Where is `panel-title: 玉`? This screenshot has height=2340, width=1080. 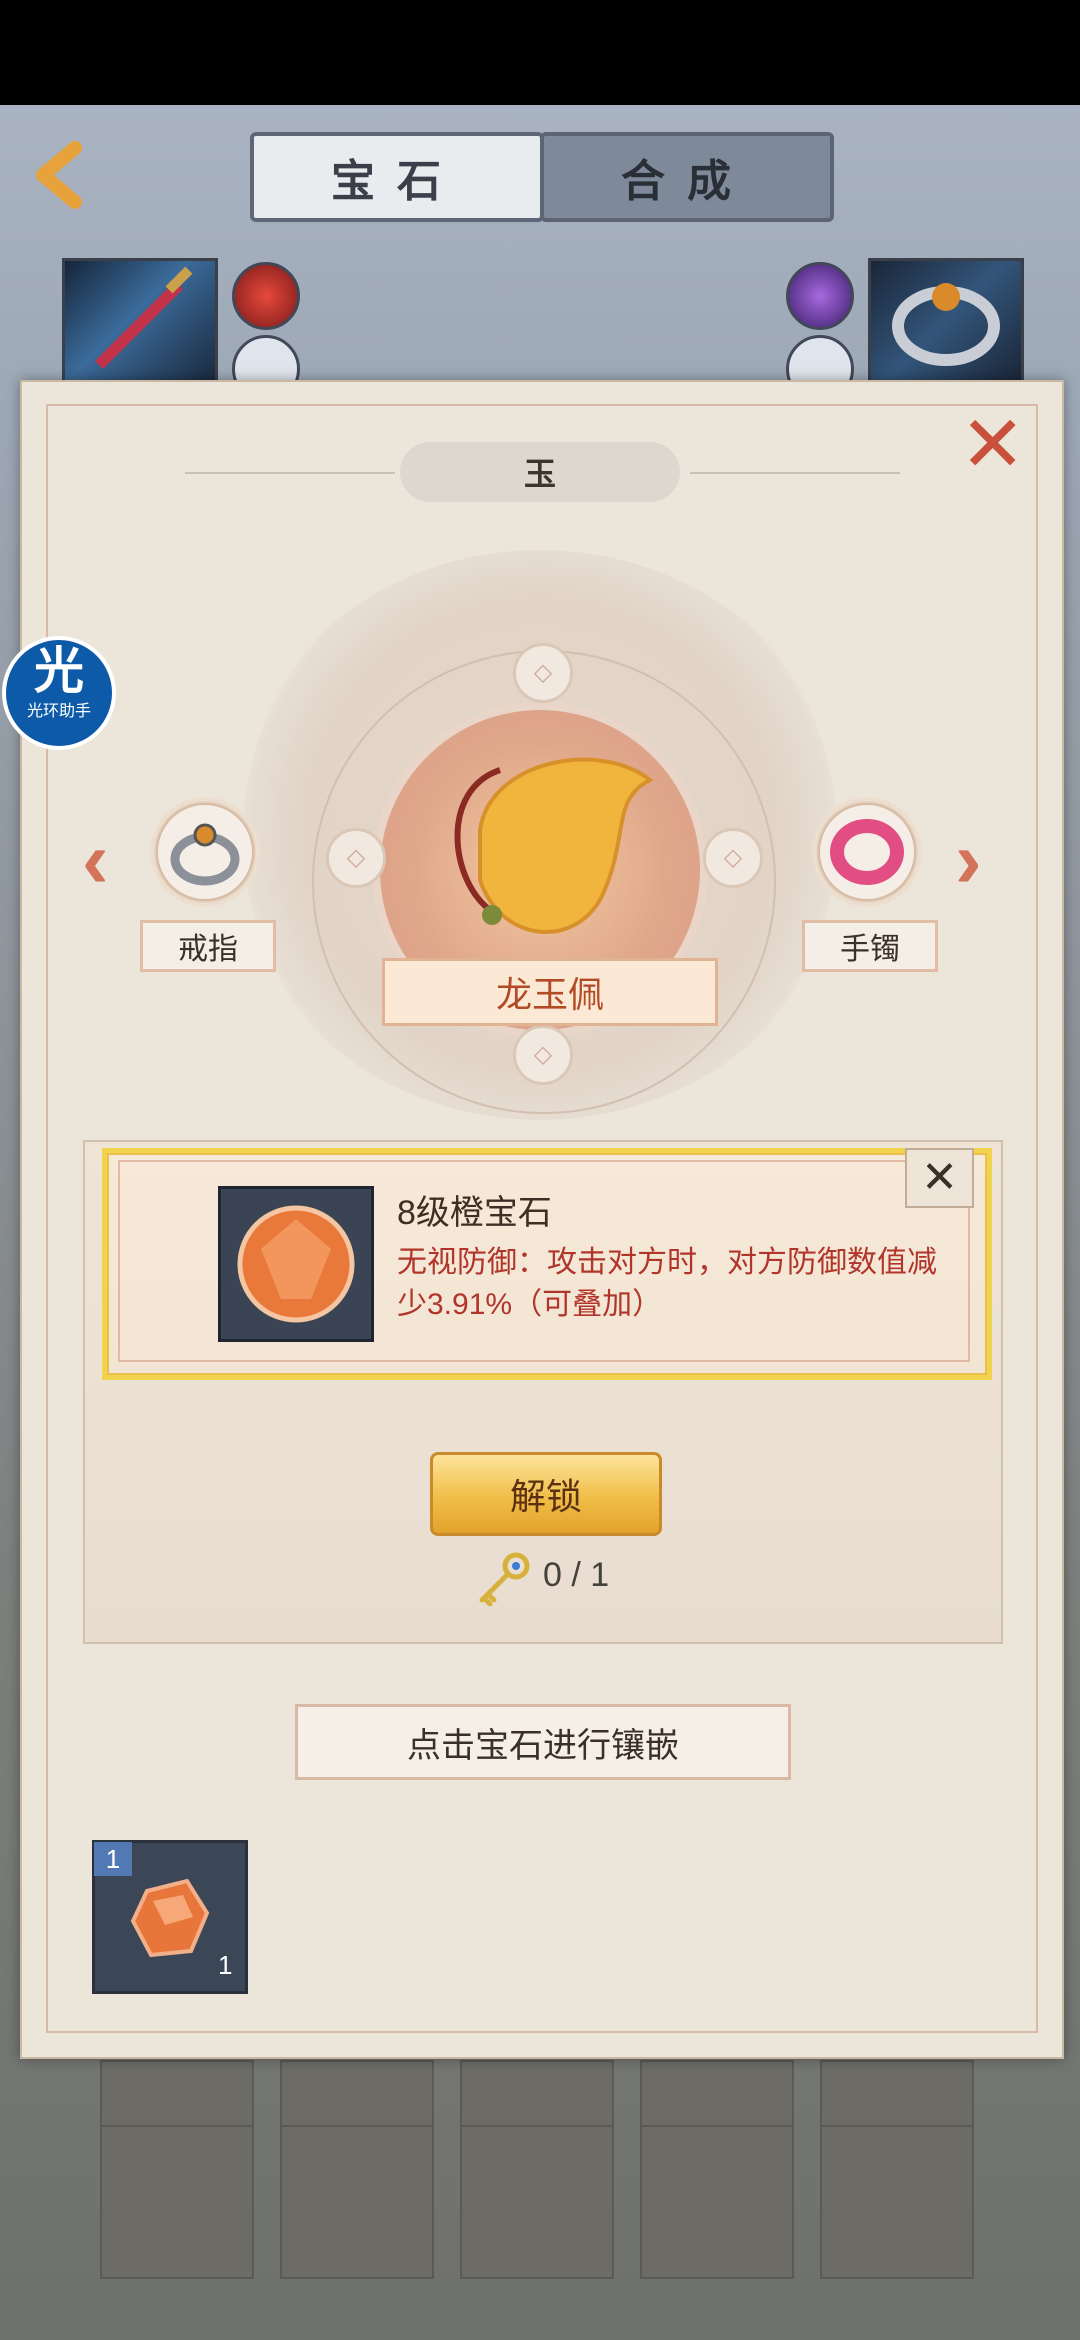
panel-title: 玉 is located at coordinates (540, 472).